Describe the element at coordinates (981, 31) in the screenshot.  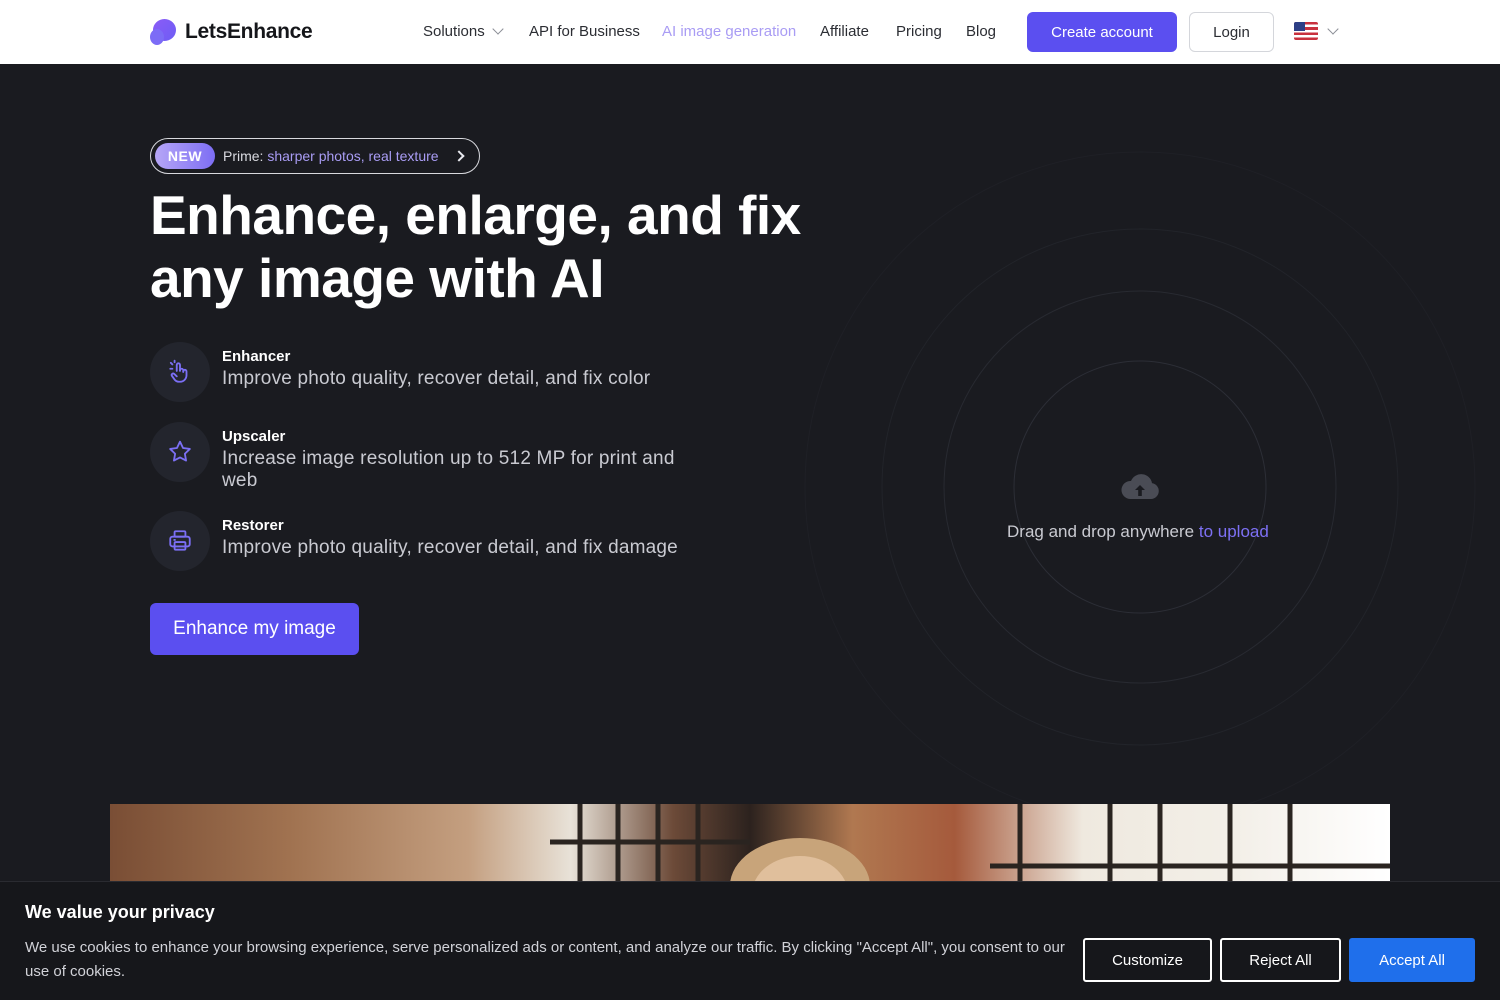
I see `nav-blog: Blog` at that location.